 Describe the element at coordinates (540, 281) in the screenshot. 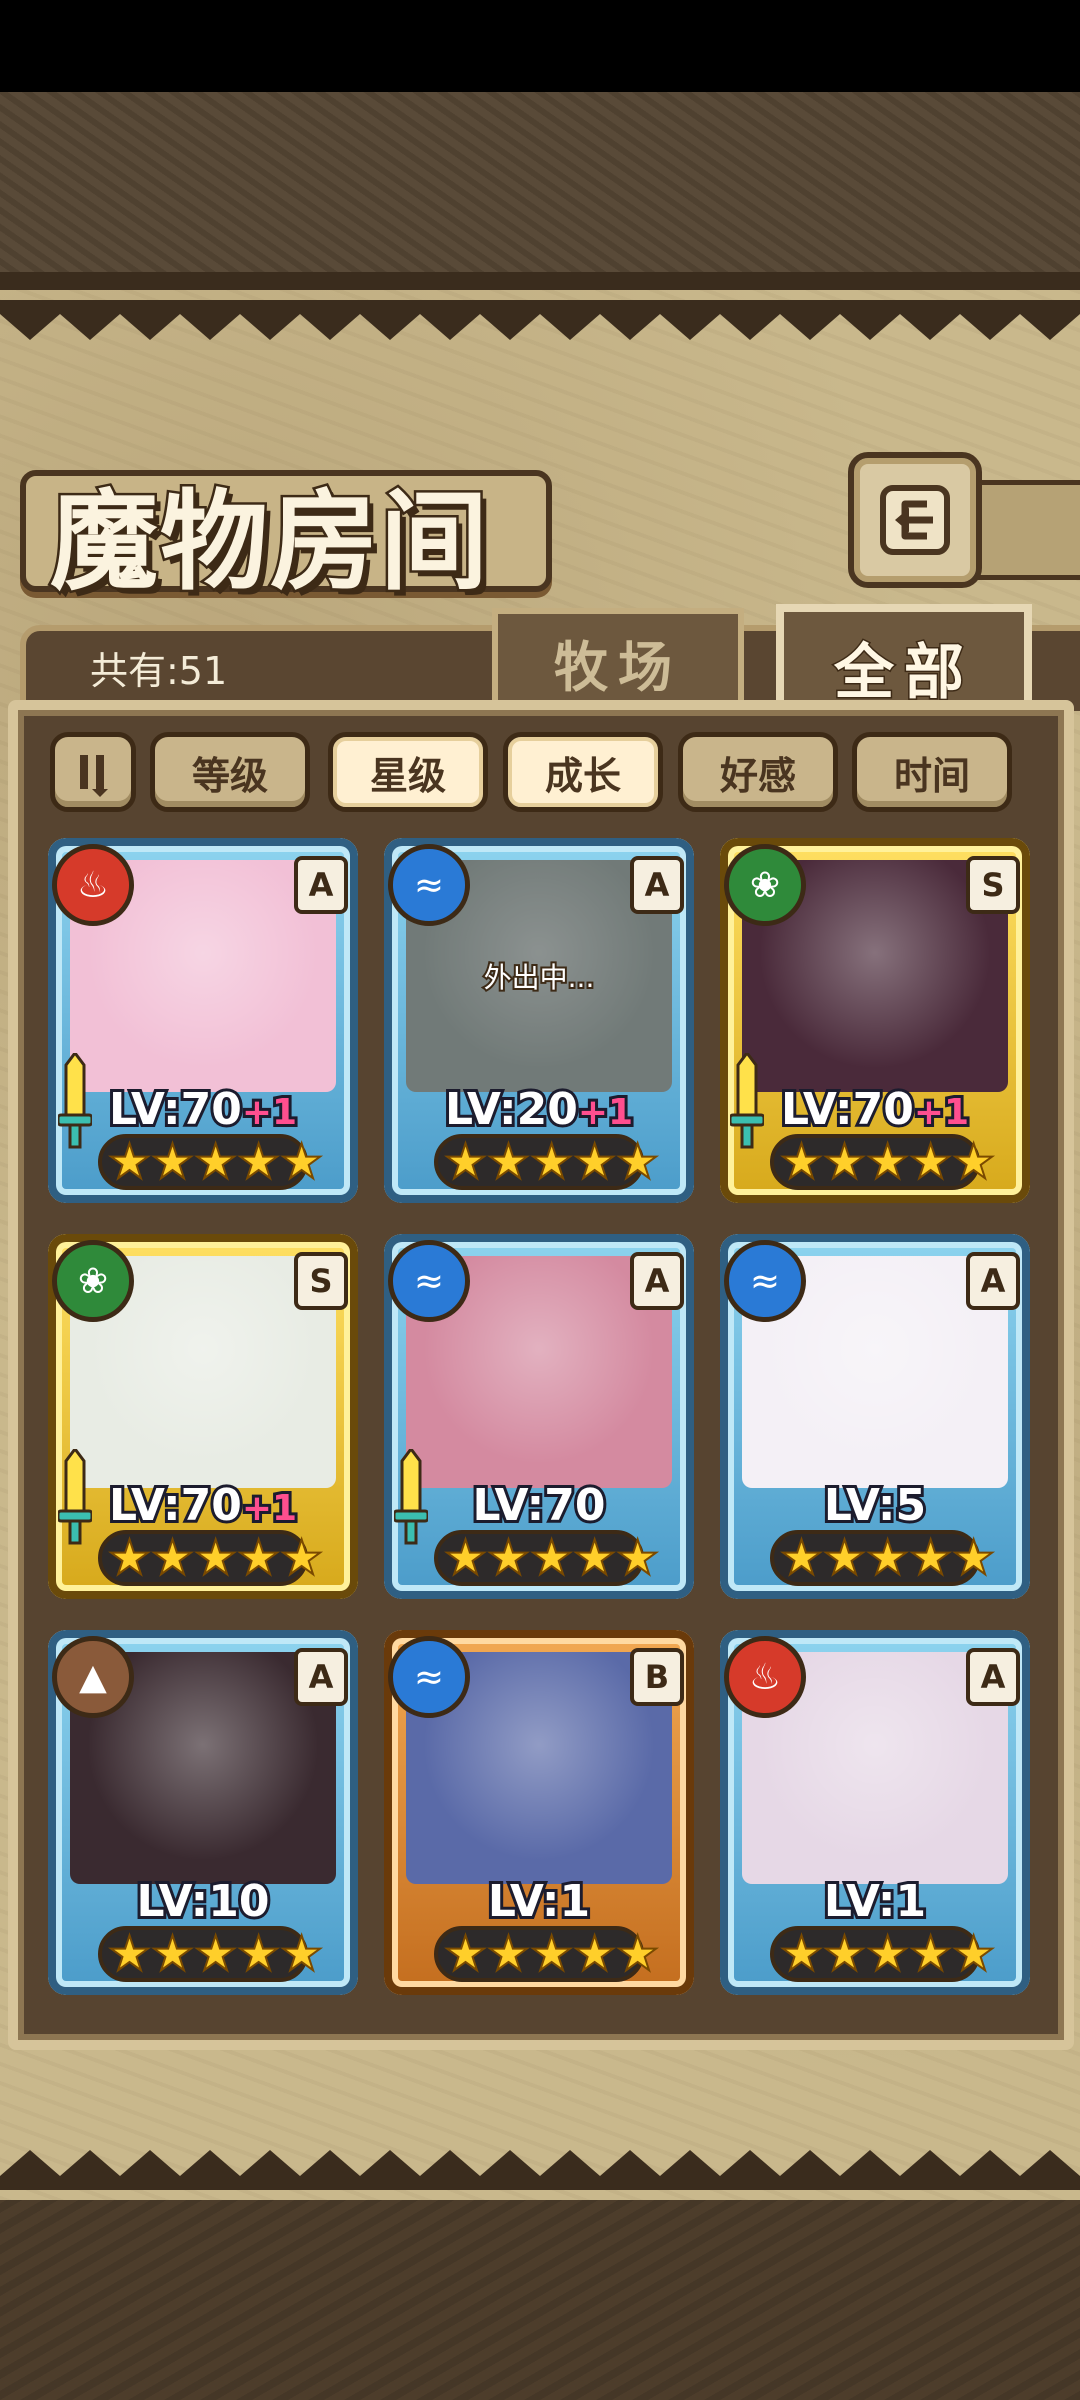

I see `top-band-border` at that location.